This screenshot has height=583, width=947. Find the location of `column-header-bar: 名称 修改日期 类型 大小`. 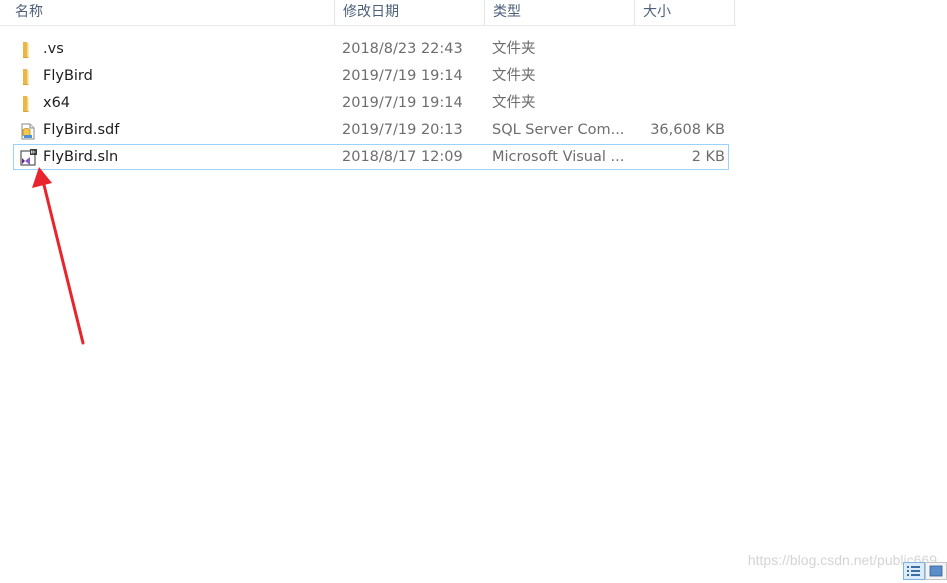

column-header-bar: 名称 修改日期 类型 大小 is located at coordinates (368, 13).